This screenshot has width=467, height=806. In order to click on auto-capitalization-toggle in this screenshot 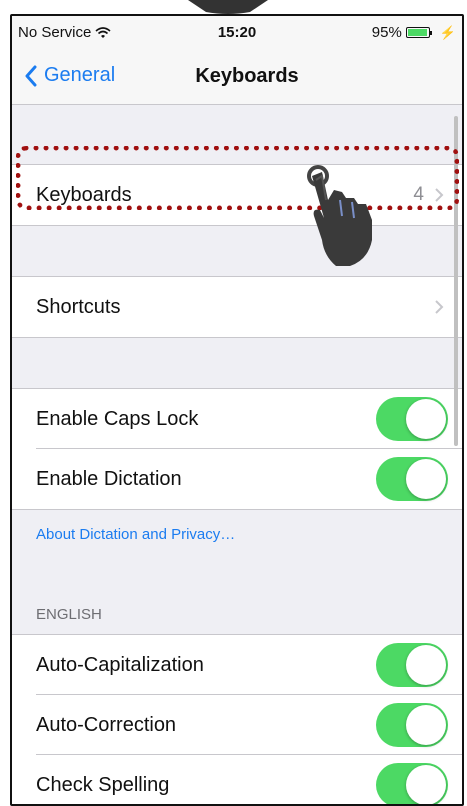, I will do `click(412, 665)`.